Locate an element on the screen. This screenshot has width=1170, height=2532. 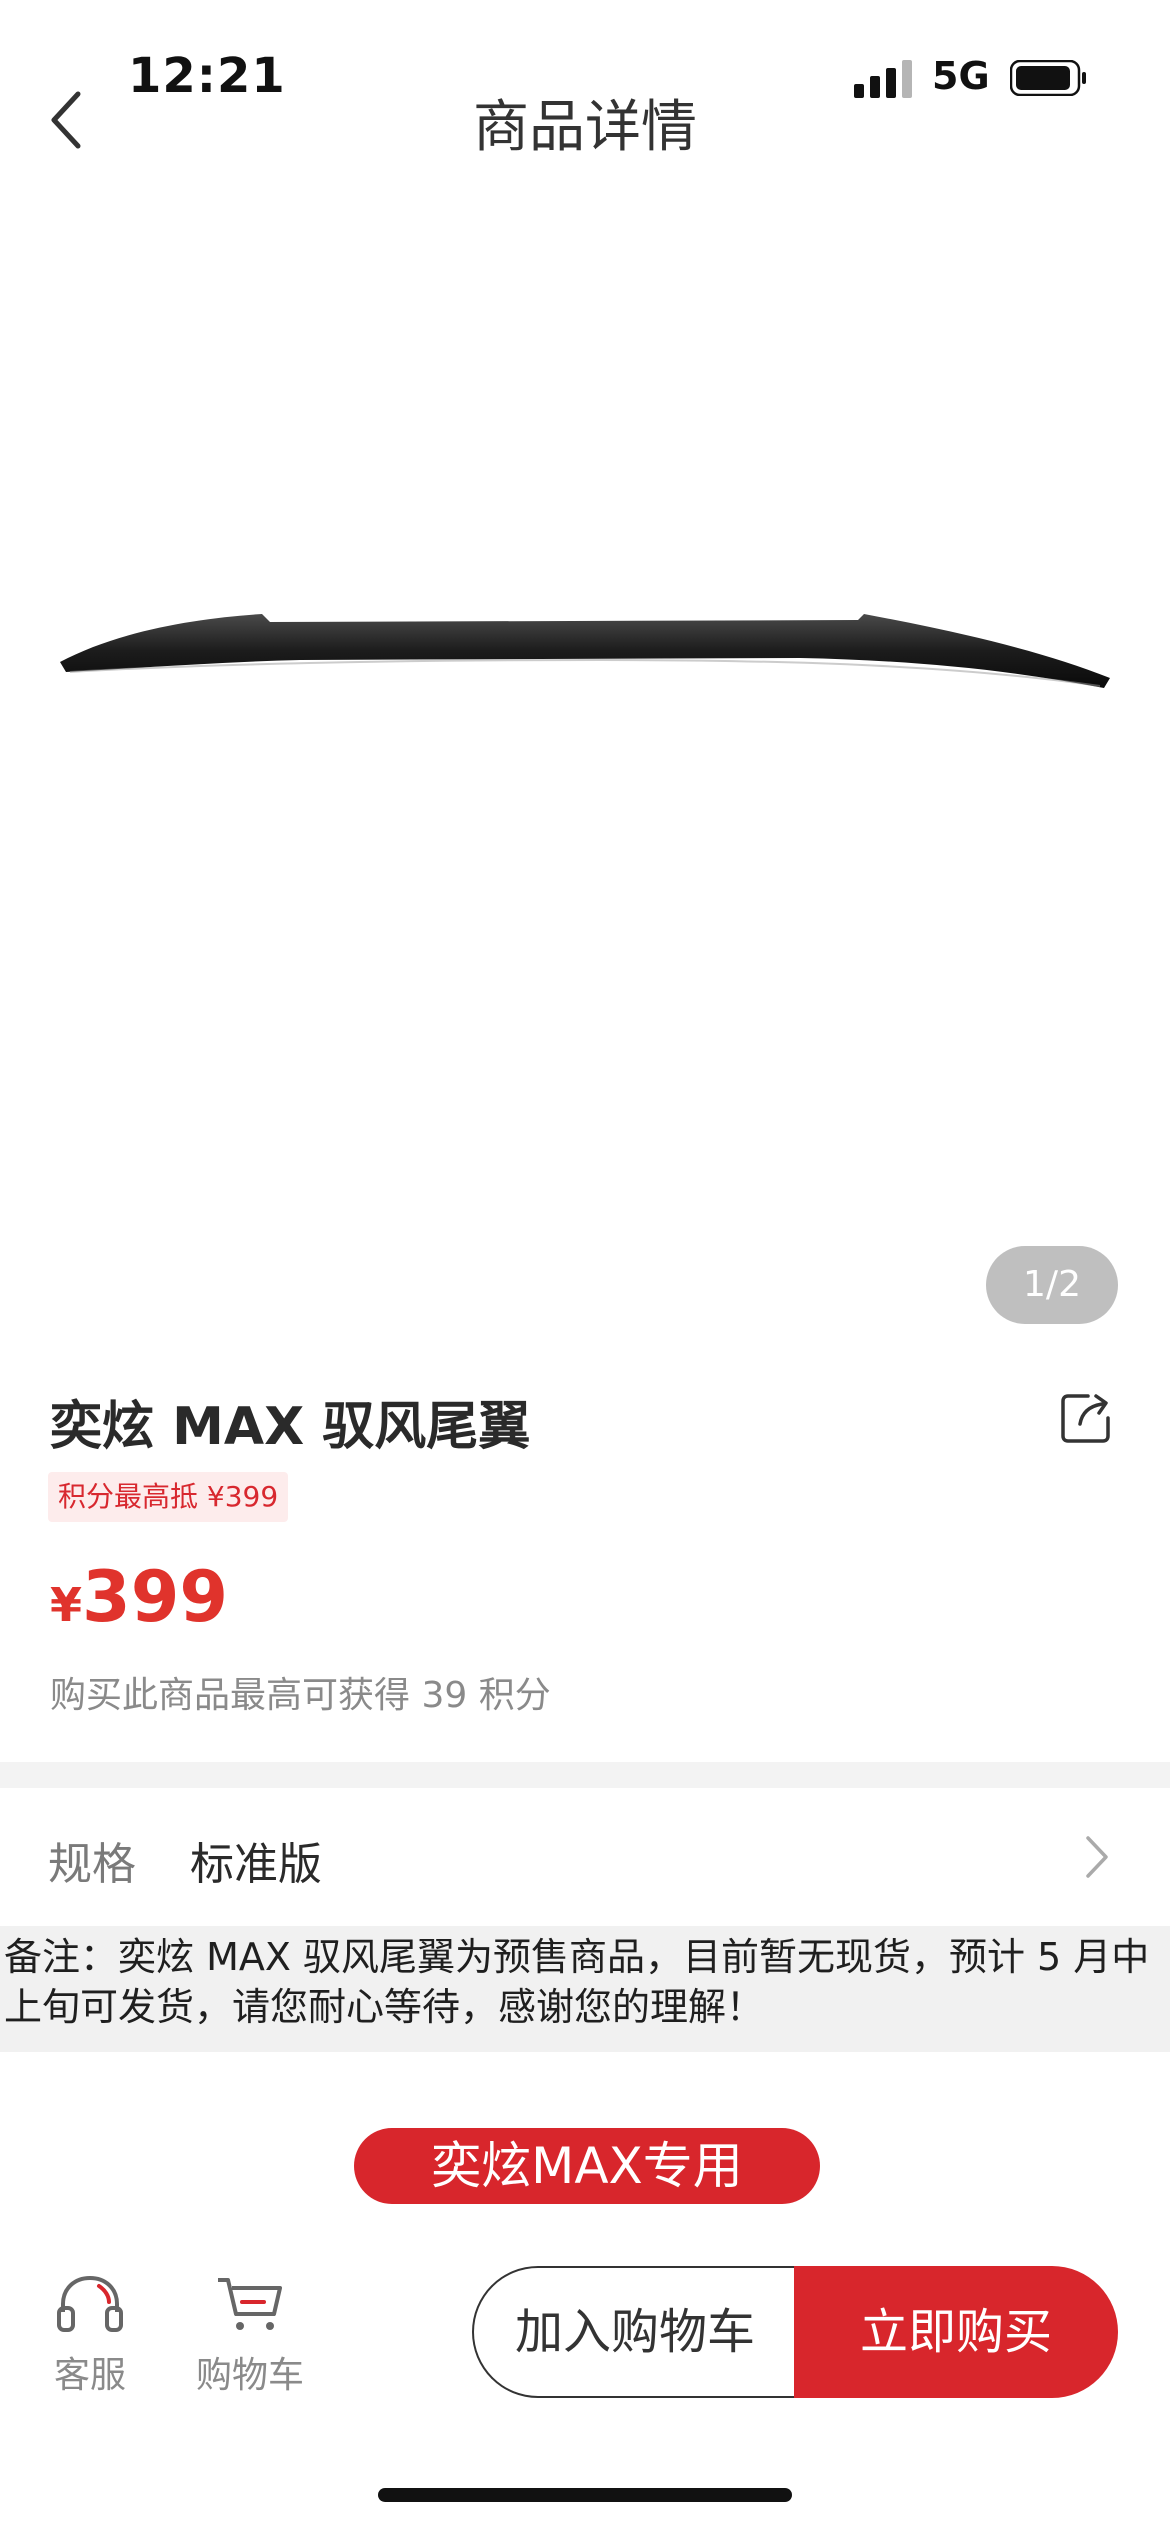
home-indicator is located at coordinates (585, 2495).